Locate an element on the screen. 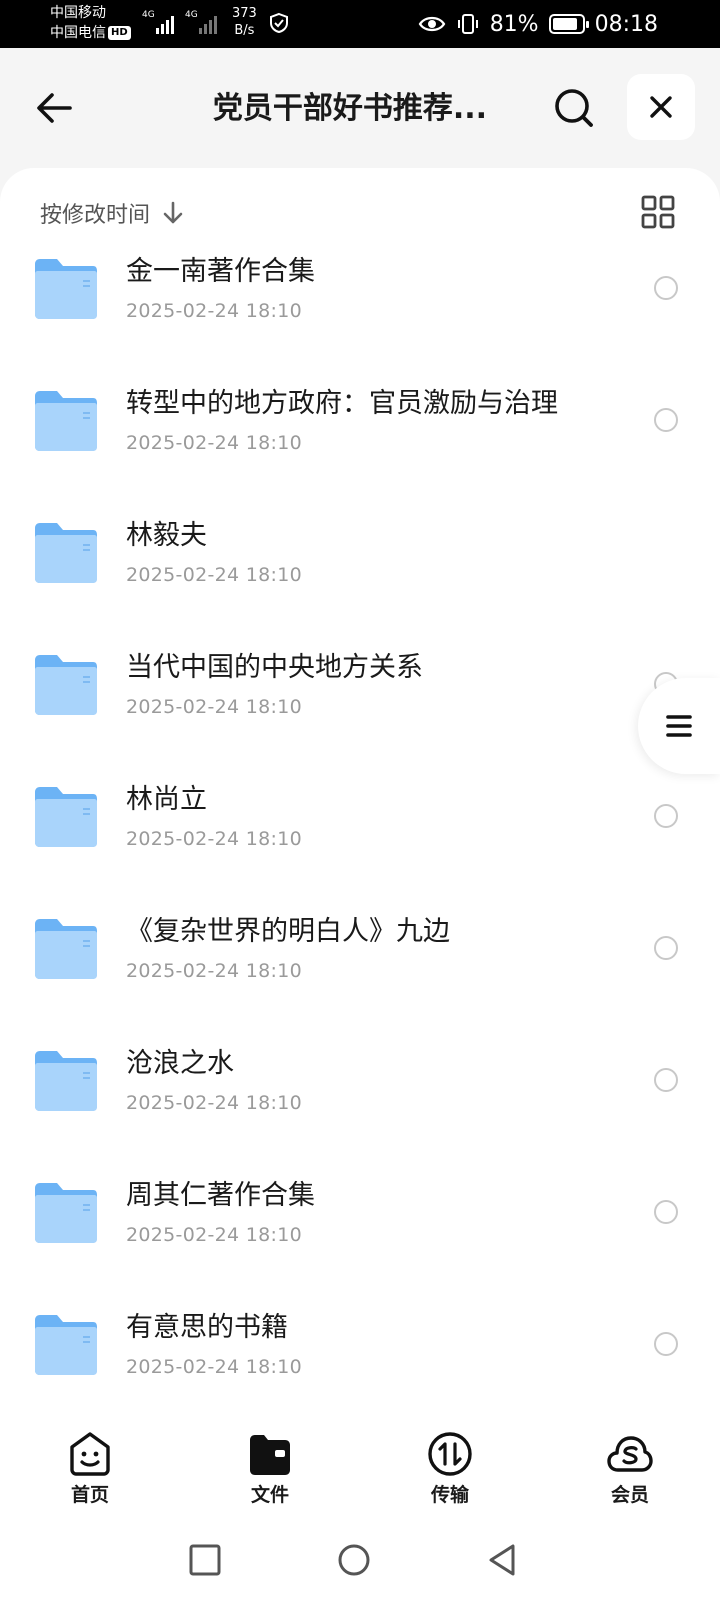 This screenshot has height=1600, width=720. folder-name: 林毅夫 is located at coordinates (166, 535).